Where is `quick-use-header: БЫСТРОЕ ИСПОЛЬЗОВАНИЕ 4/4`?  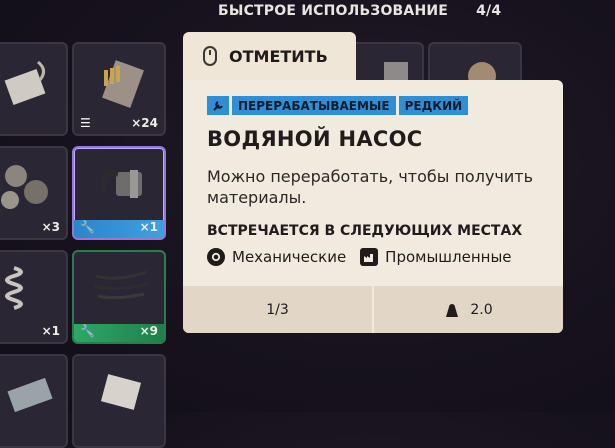
quick-use-header: БЫСТРОЕ ИСПОЛЬЗОВАНИЕ 4/4 is located at coordinates (359, 11).